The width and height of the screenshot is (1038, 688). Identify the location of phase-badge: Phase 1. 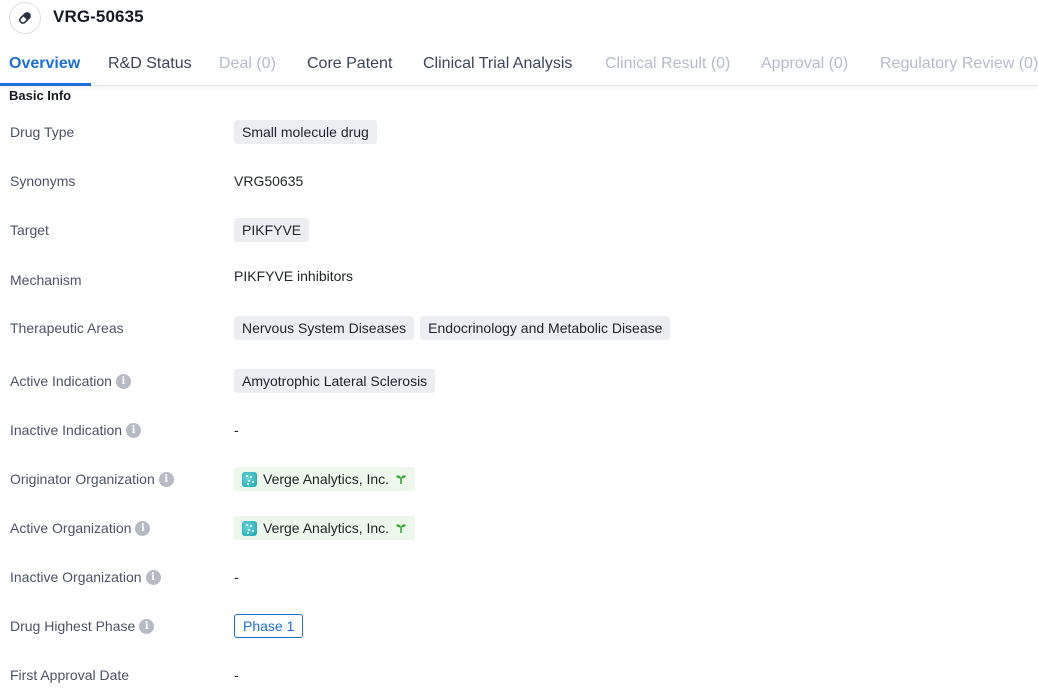
(269, 626).